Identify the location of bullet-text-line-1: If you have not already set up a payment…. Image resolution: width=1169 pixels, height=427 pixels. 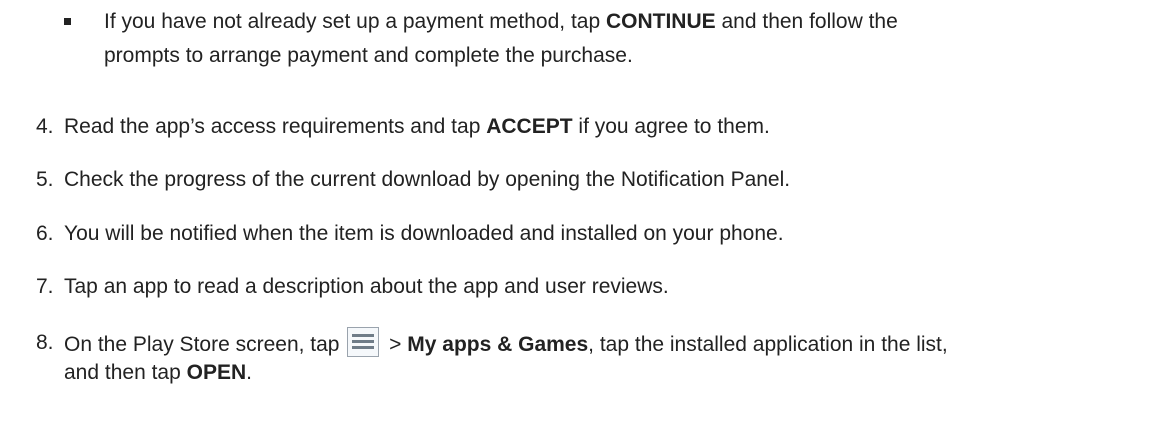
(501, 22).